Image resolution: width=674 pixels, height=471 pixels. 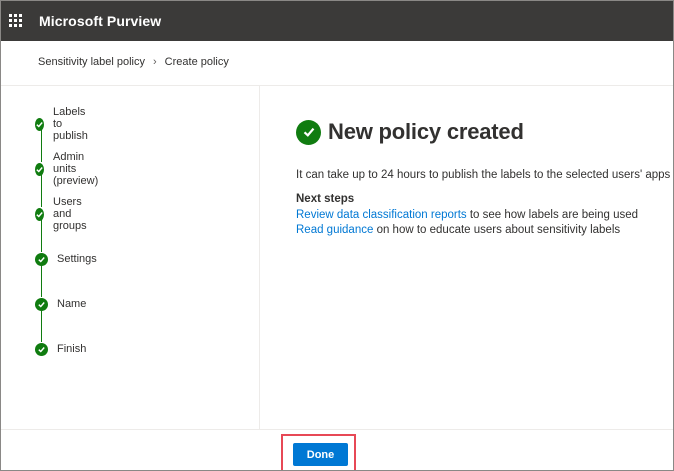 I want to click on breadcrumb-item-sensitivity-label-policy: Sensitivity label policy, so click(x=91, y=62).